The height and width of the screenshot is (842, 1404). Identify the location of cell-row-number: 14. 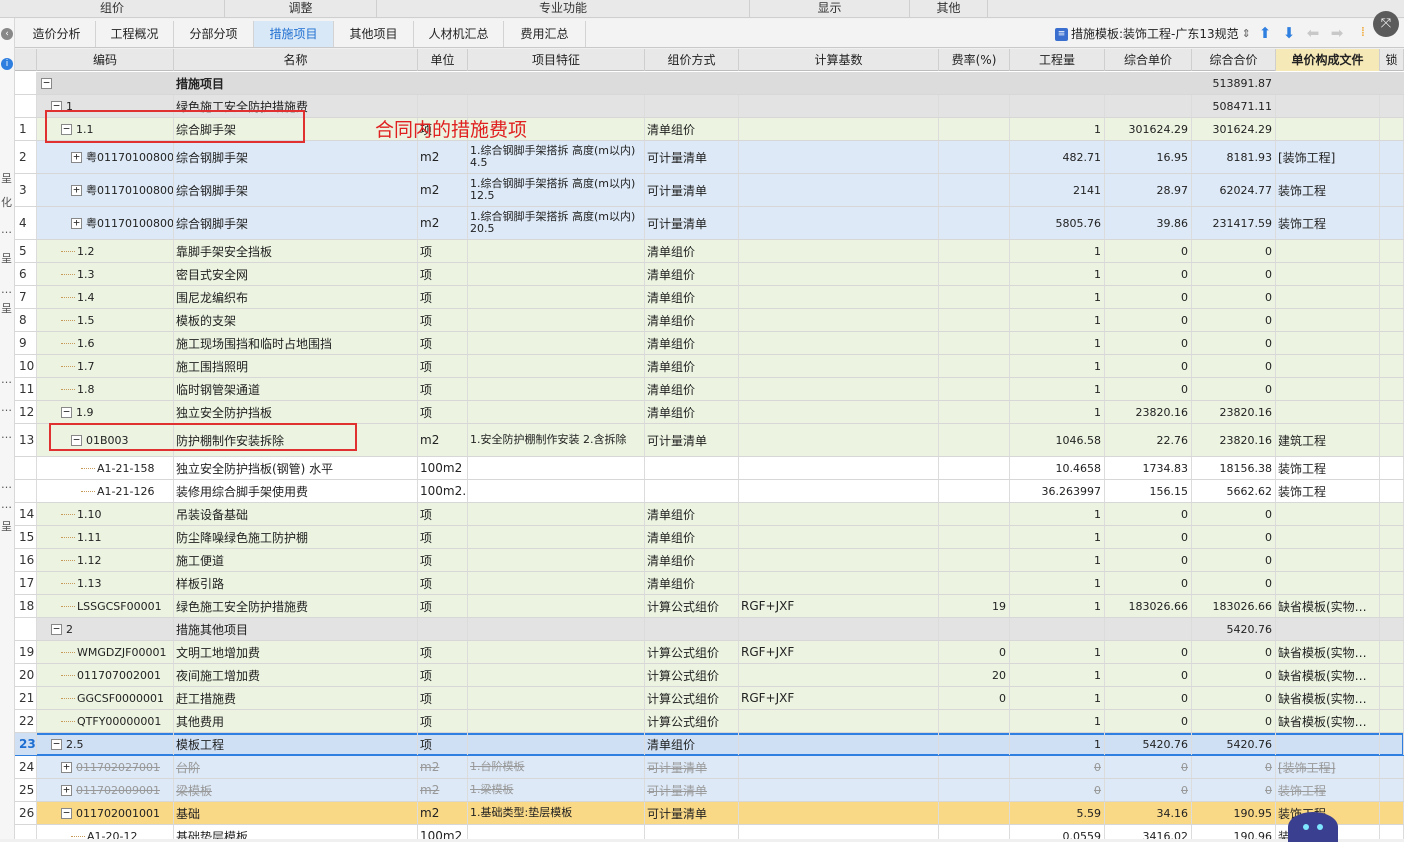
(26, 514).